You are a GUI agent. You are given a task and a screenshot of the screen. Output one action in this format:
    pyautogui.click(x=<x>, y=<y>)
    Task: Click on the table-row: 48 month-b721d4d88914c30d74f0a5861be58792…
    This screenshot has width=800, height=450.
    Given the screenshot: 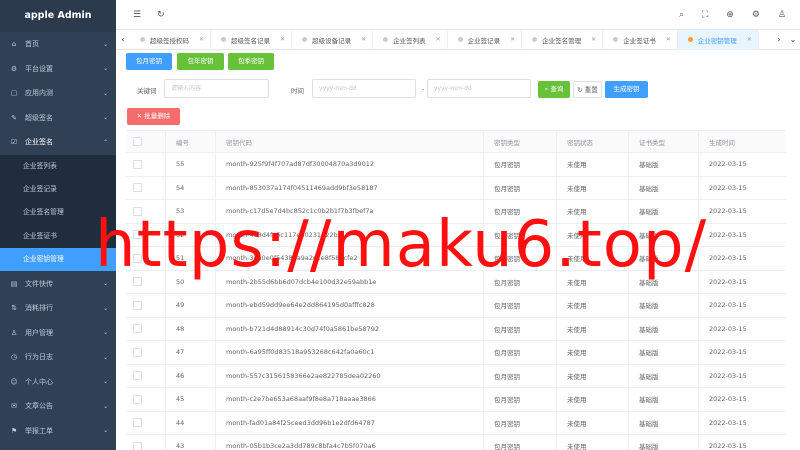 What is the action you would take?
    pyautogui.click(x=456, y=329)
    